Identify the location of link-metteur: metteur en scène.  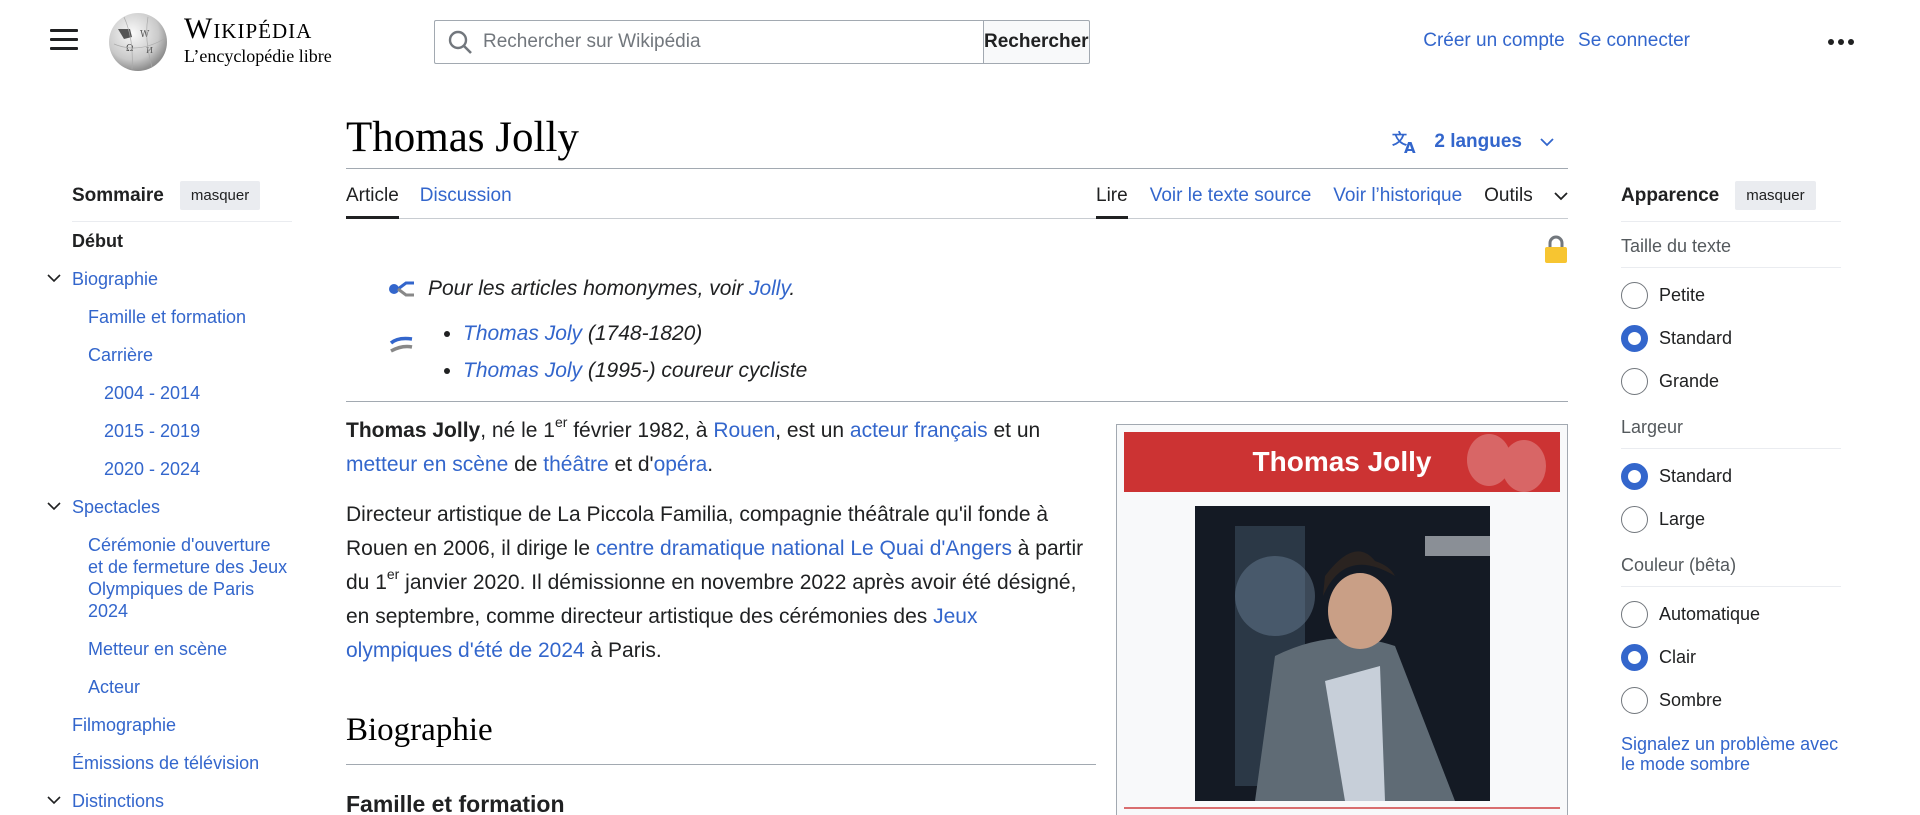
(427, 464).